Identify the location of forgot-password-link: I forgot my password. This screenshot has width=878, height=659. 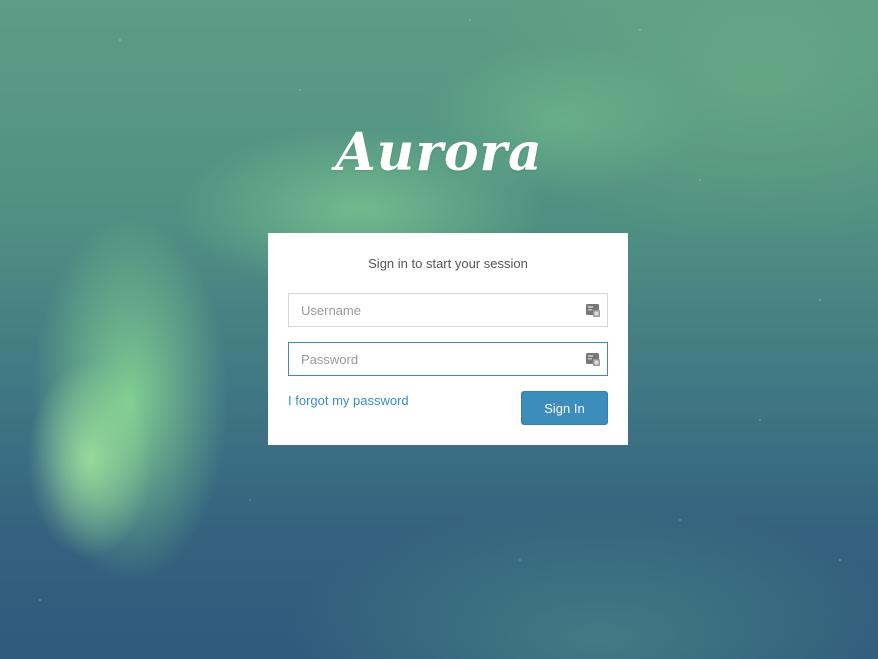
(348, 400).